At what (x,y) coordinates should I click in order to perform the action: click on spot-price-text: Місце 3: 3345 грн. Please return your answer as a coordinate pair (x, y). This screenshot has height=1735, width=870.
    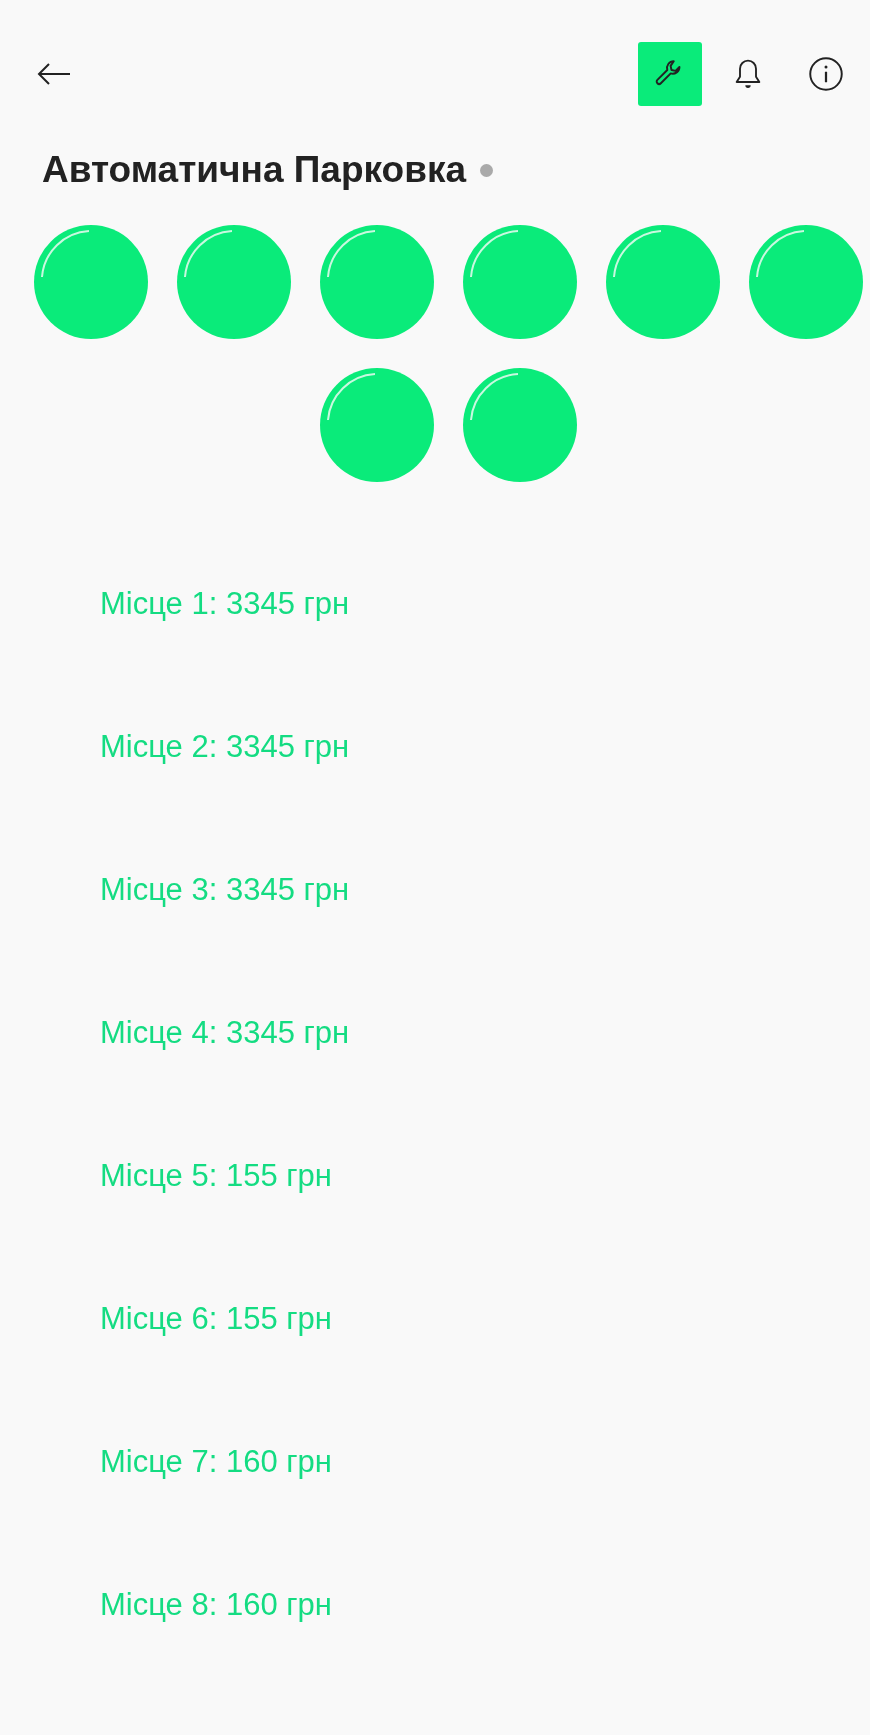
    Looking at the image, I should click on (225, 890).